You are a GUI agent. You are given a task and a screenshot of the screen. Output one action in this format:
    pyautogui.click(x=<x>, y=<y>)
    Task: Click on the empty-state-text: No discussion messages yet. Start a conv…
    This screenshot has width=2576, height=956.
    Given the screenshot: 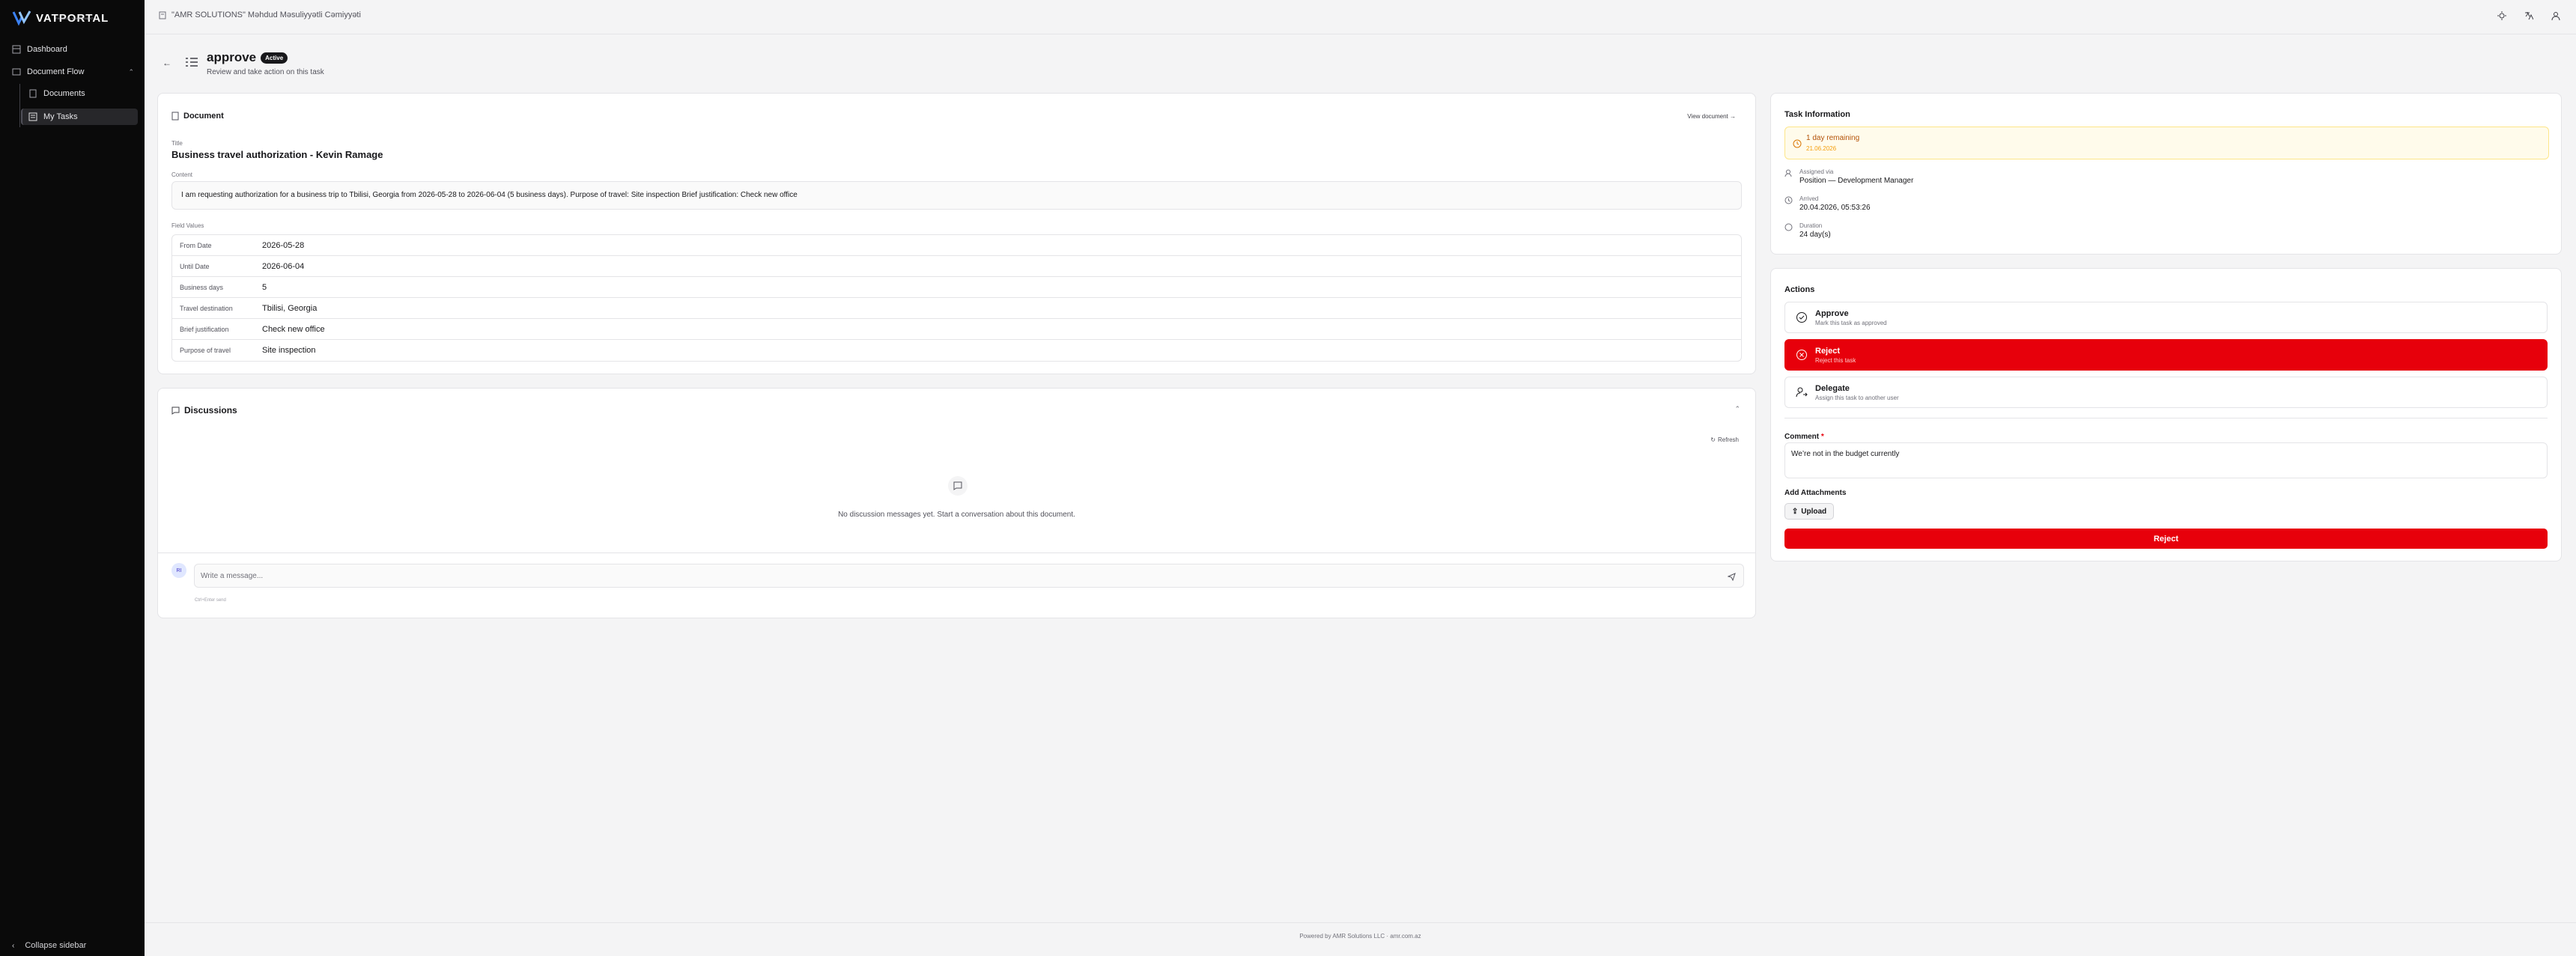 What is the action you would take?
    pyautogui.click(x=956, y=515)
    